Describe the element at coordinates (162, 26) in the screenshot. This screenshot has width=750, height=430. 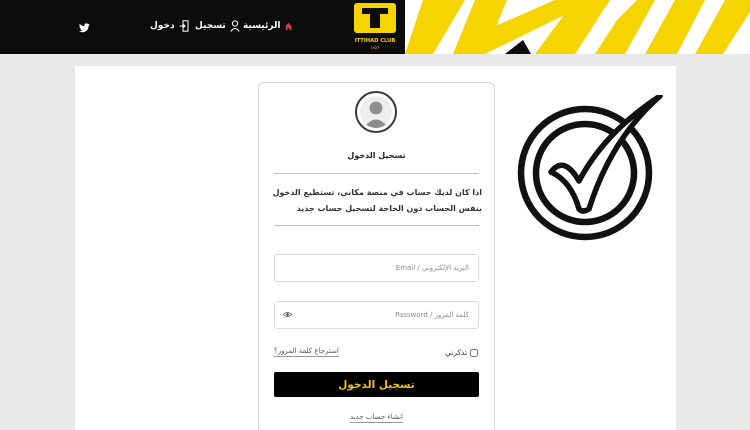
I see `nav-login-label: دخول` at that location.